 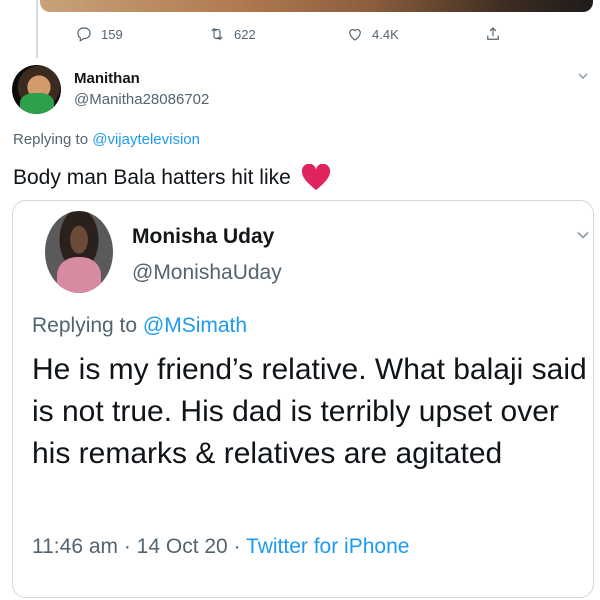 What do you see at coordinates (316, 6) in the screenshot?
I see `previous-tweet-media` at bounding box center [316, 6].